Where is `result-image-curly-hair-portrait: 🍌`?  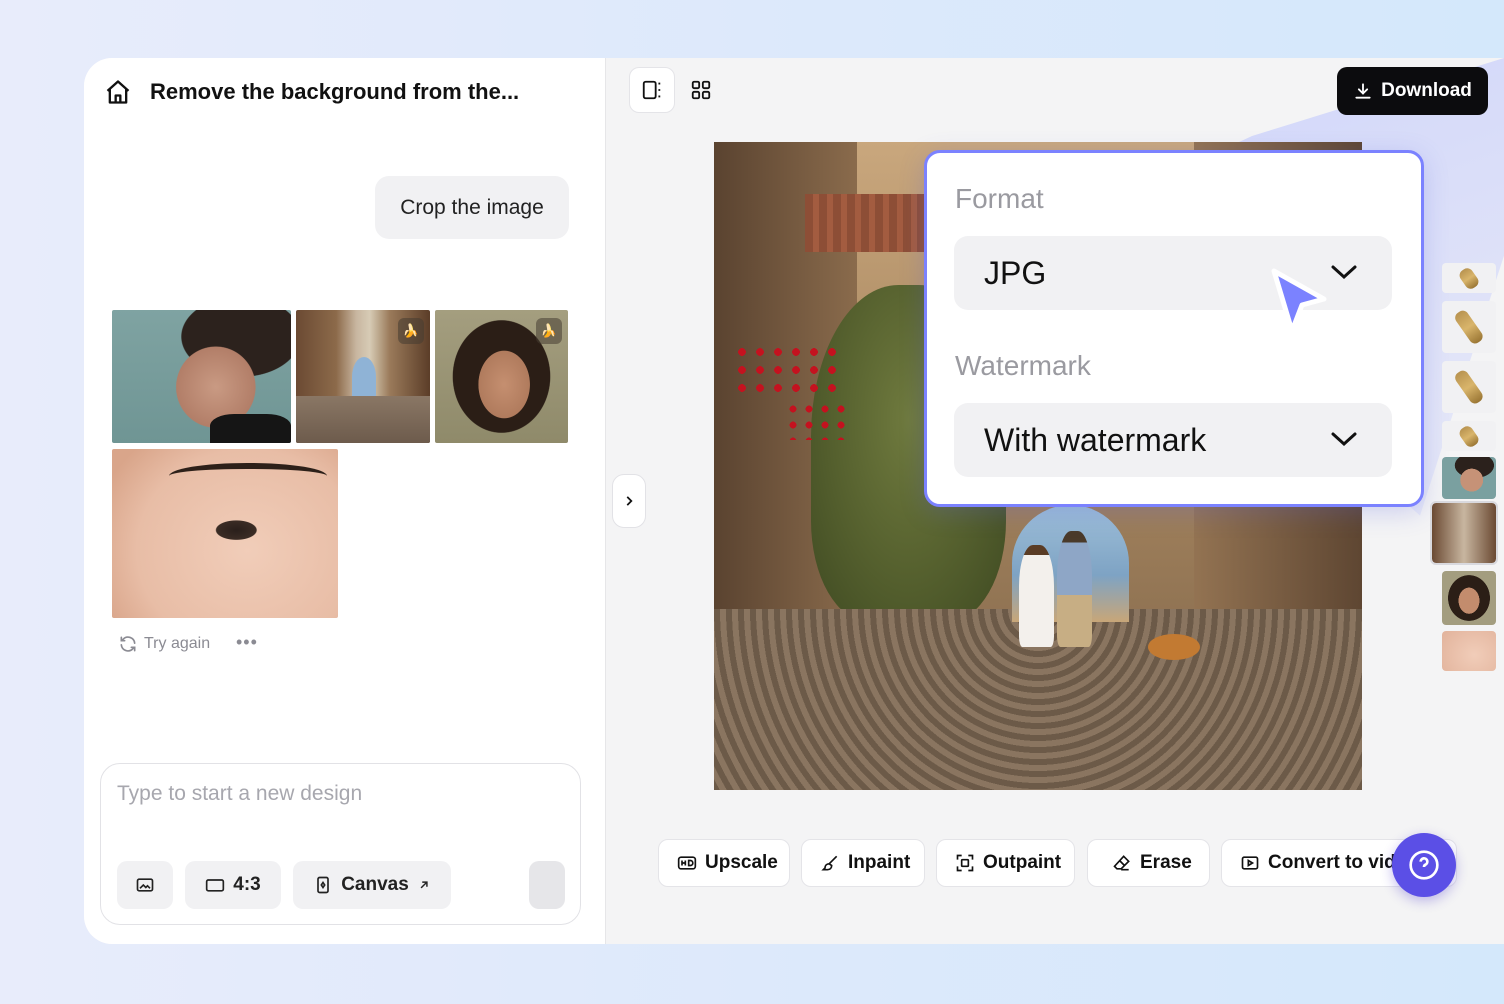
result-image-curly-hair-portrait: 🍌 is located at coordinates (501, 376).